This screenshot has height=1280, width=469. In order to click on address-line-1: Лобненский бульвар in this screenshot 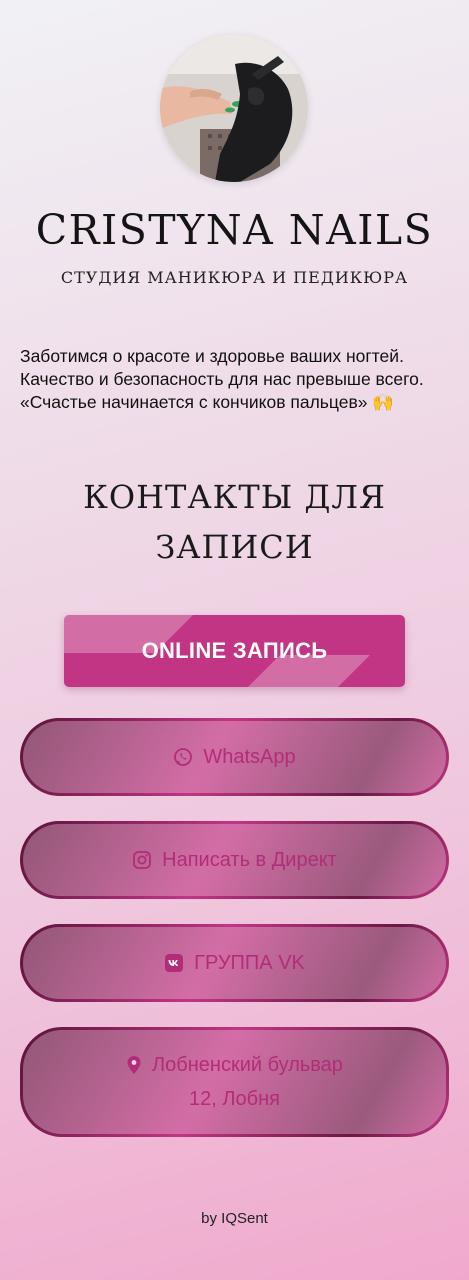, I will do `click(247, 1065)`.